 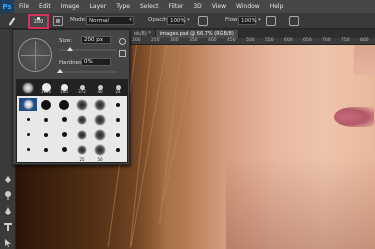 I want to click on ruler-number: 800, so click(x=364, y=40).